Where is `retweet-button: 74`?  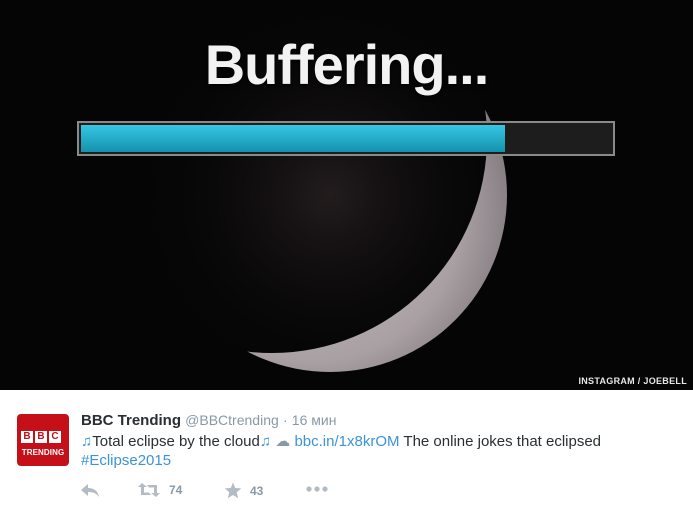
retweet-button: 74 is located at coordinates (159, 490).